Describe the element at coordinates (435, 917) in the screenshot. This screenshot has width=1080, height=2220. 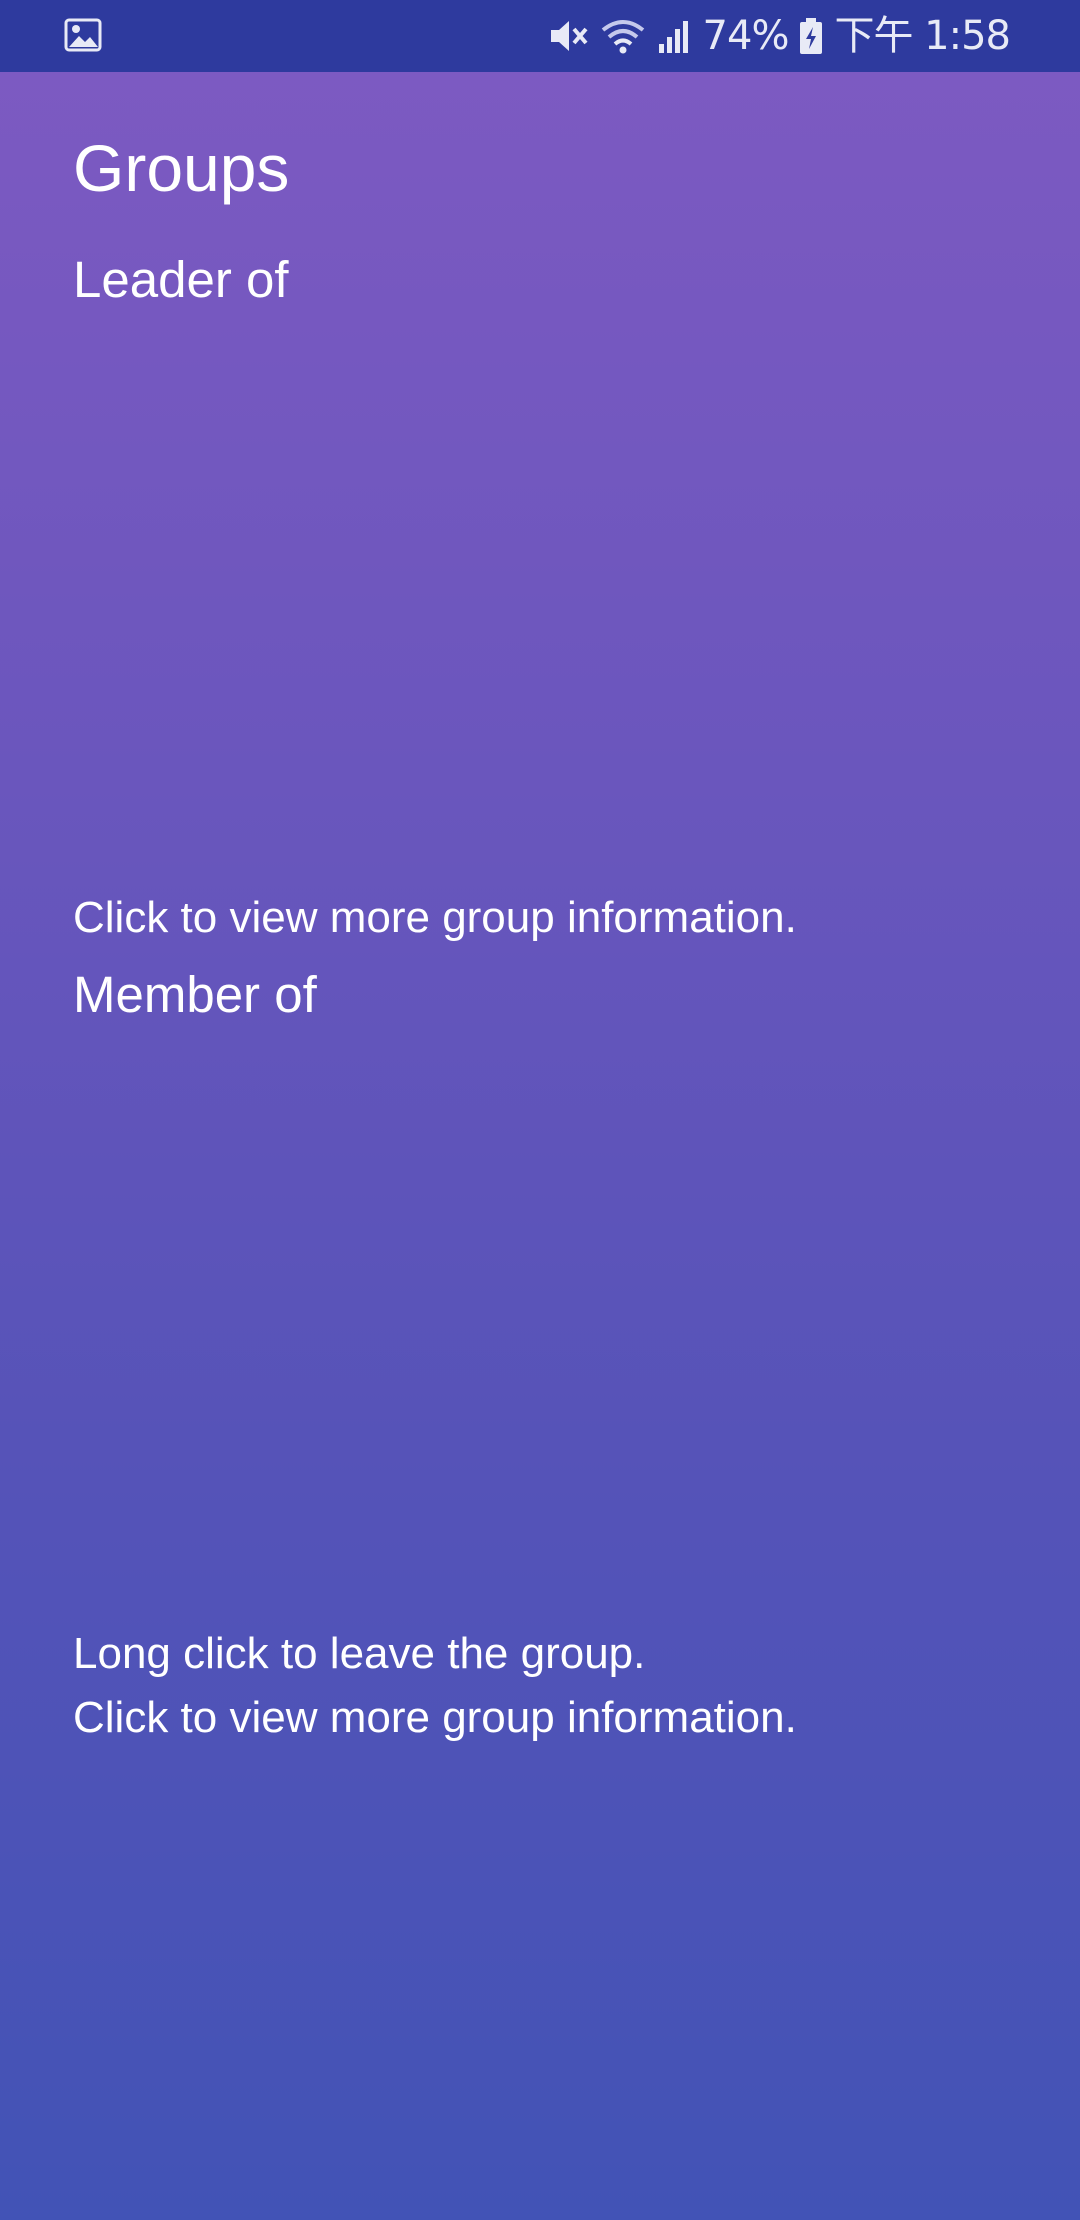
I see `leader-hint-text: Click to view more group information.` at that location.